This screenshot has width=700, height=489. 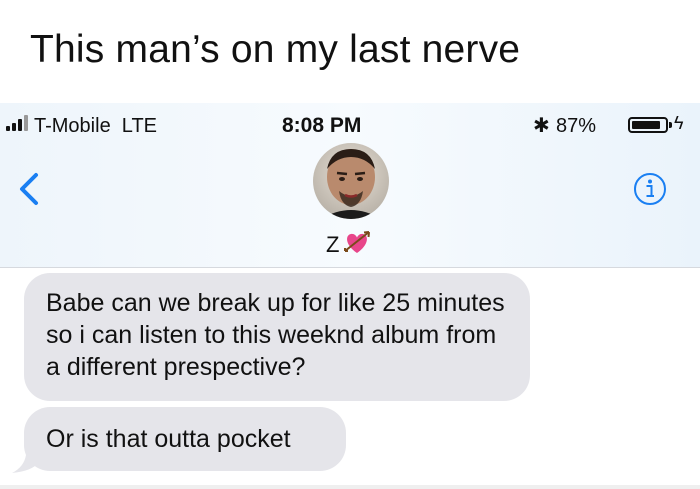 I want to click on avatar, so click(x=351, y=181).